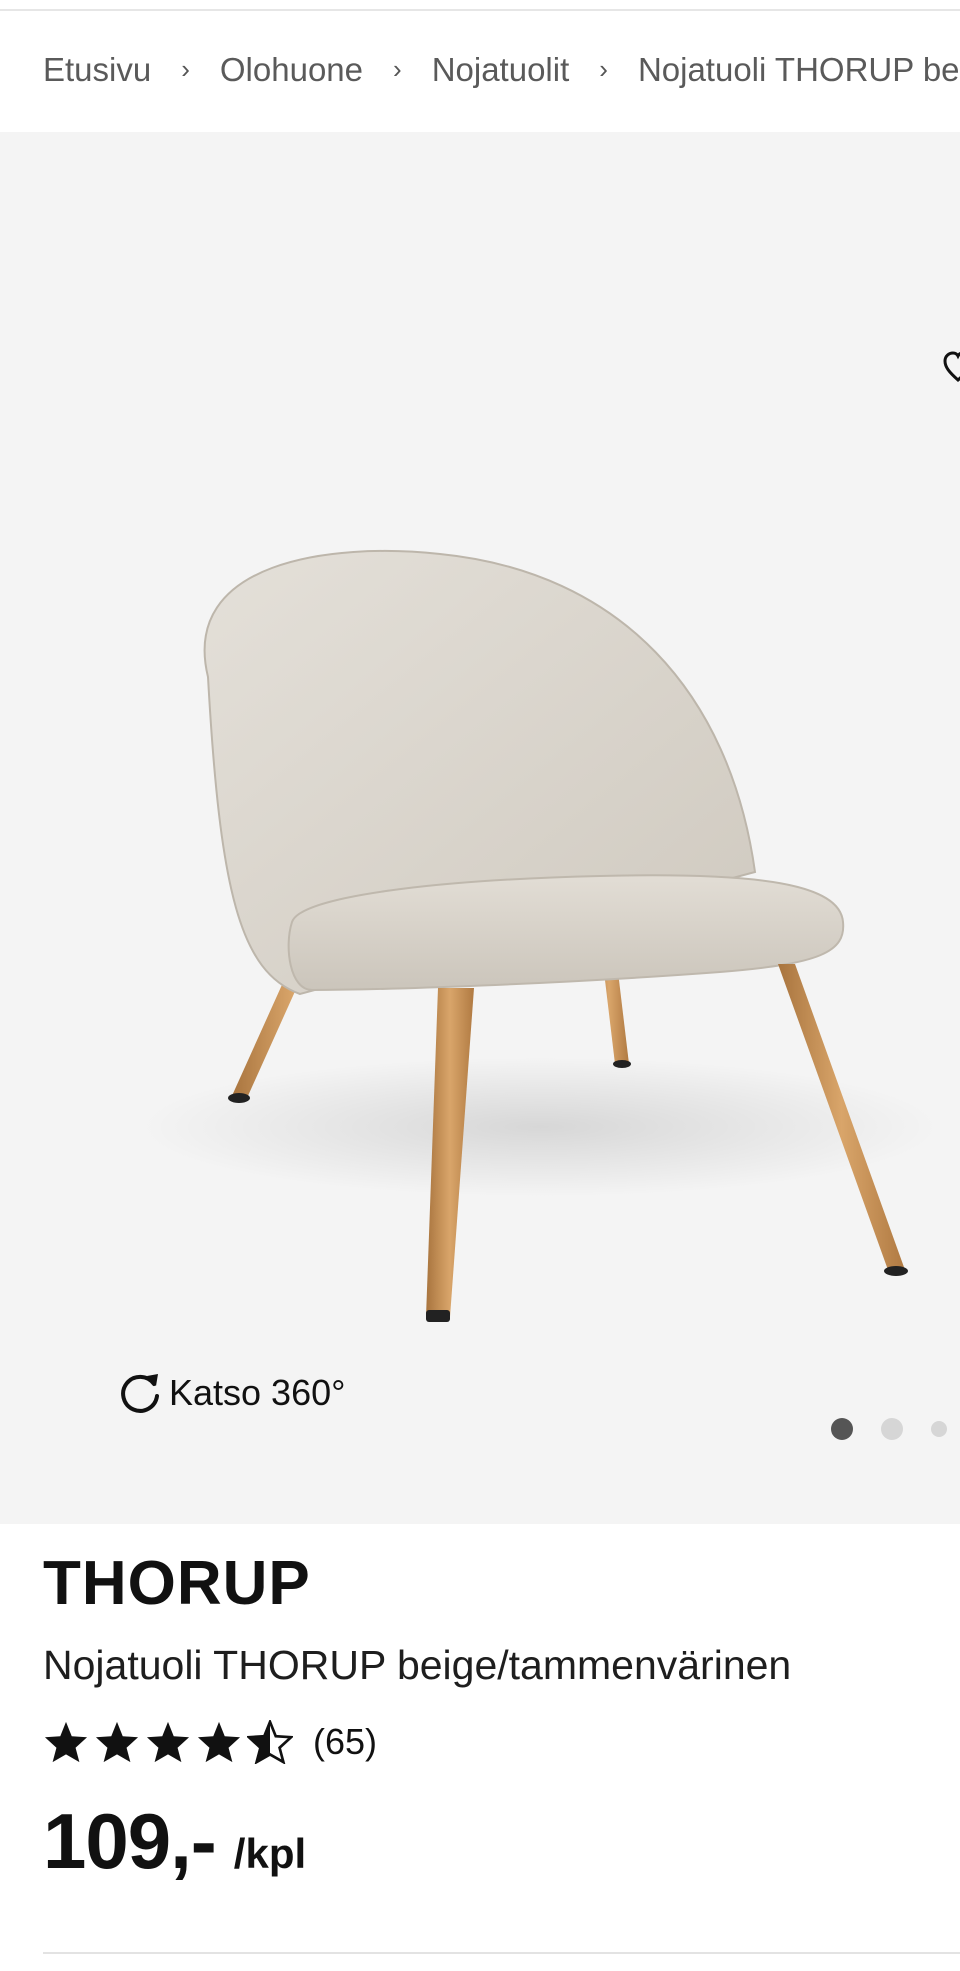 Image resolution: width=960 pixels, height=1971 pixels. What do you see at coordinates (951, 367) in the screenshot?
I see `heart-icon` at bounding box center [951, 367].